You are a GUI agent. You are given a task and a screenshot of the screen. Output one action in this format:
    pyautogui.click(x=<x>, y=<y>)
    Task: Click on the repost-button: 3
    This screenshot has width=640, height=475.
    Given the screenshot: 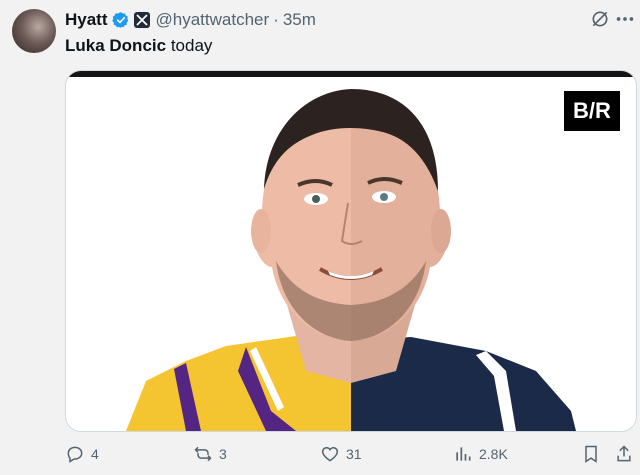 What is the action you would take?
    pyautogui.click(x=210, y=454)
    